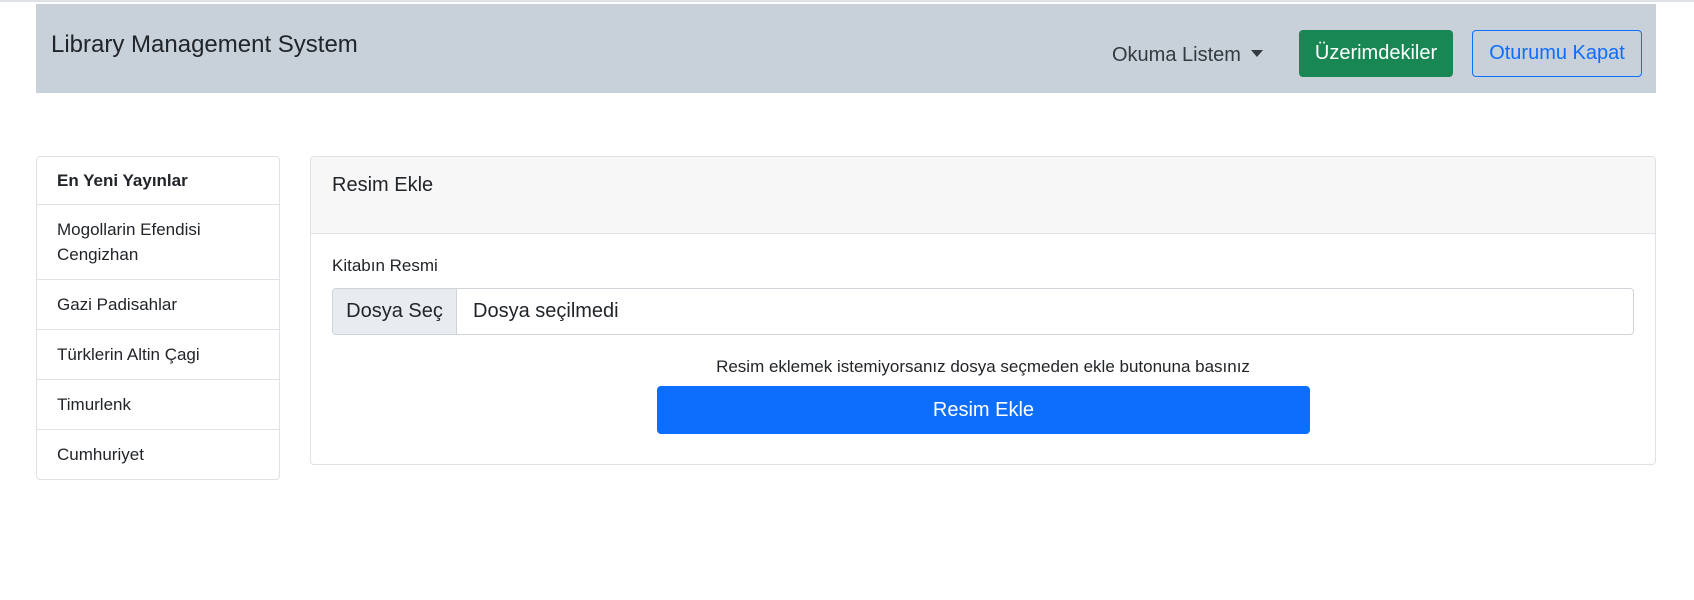  I want to click on reading-list-dropdown: Okuma Listem, so click(1187, 55).